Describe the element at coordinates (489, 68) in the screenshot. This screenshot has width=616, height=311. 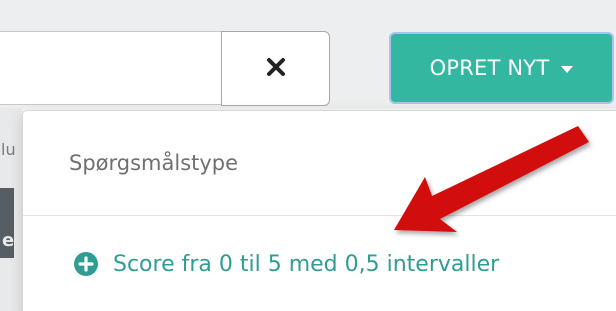
I see `create-new-label: OPRET NYT` at that location.